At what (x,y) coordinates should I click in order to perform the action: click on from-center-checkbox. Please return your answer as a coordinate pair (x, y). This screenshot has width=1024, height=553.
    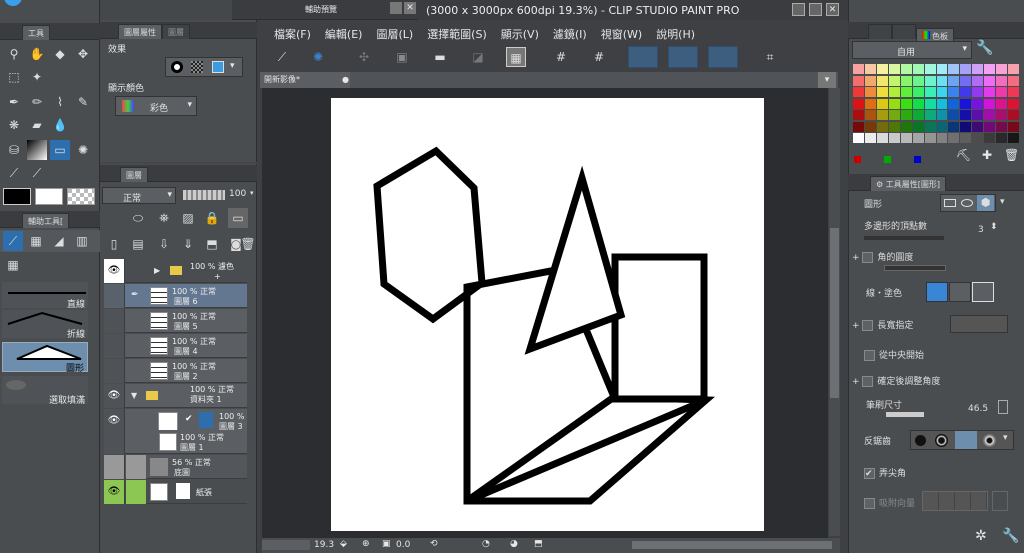
    Looking at the image, I should click on (869, 355).